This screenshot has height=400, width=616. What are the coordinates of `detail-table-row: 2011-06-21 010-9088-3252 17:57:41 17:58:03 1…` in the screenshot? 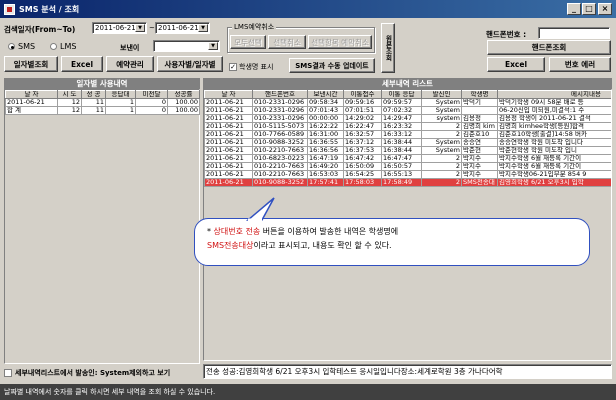 It's located at (407, 182).